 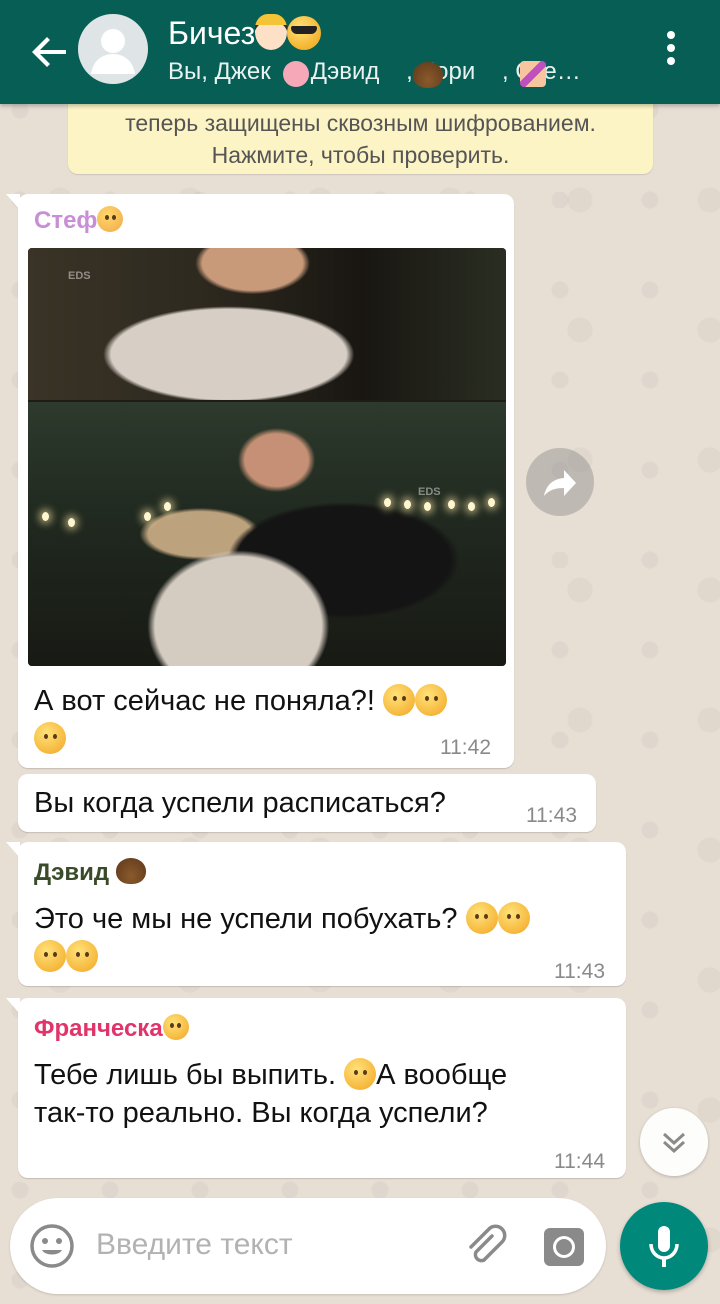 I want to click on photo-top-frame, so click(x=267, y=324).